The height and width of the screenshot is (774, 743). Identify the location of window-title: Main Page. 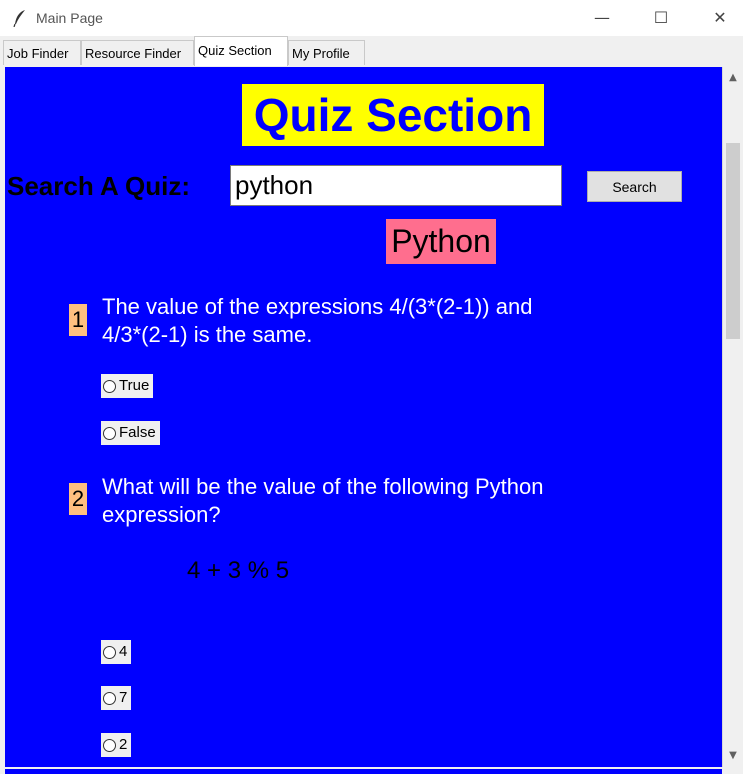
(69, 18).